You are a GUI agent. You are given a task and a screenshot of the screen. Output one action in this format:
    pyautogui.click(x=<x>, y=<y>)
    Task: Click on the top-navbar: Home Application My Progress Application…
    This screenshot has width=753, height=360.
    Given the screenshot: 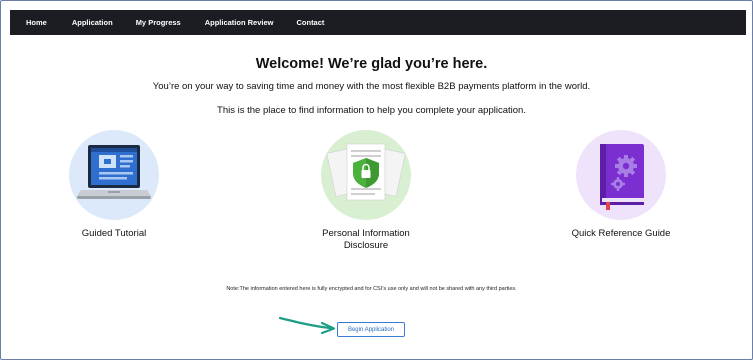 What is the action you would take?
    pyautogui.click(x=378, y=22)
    